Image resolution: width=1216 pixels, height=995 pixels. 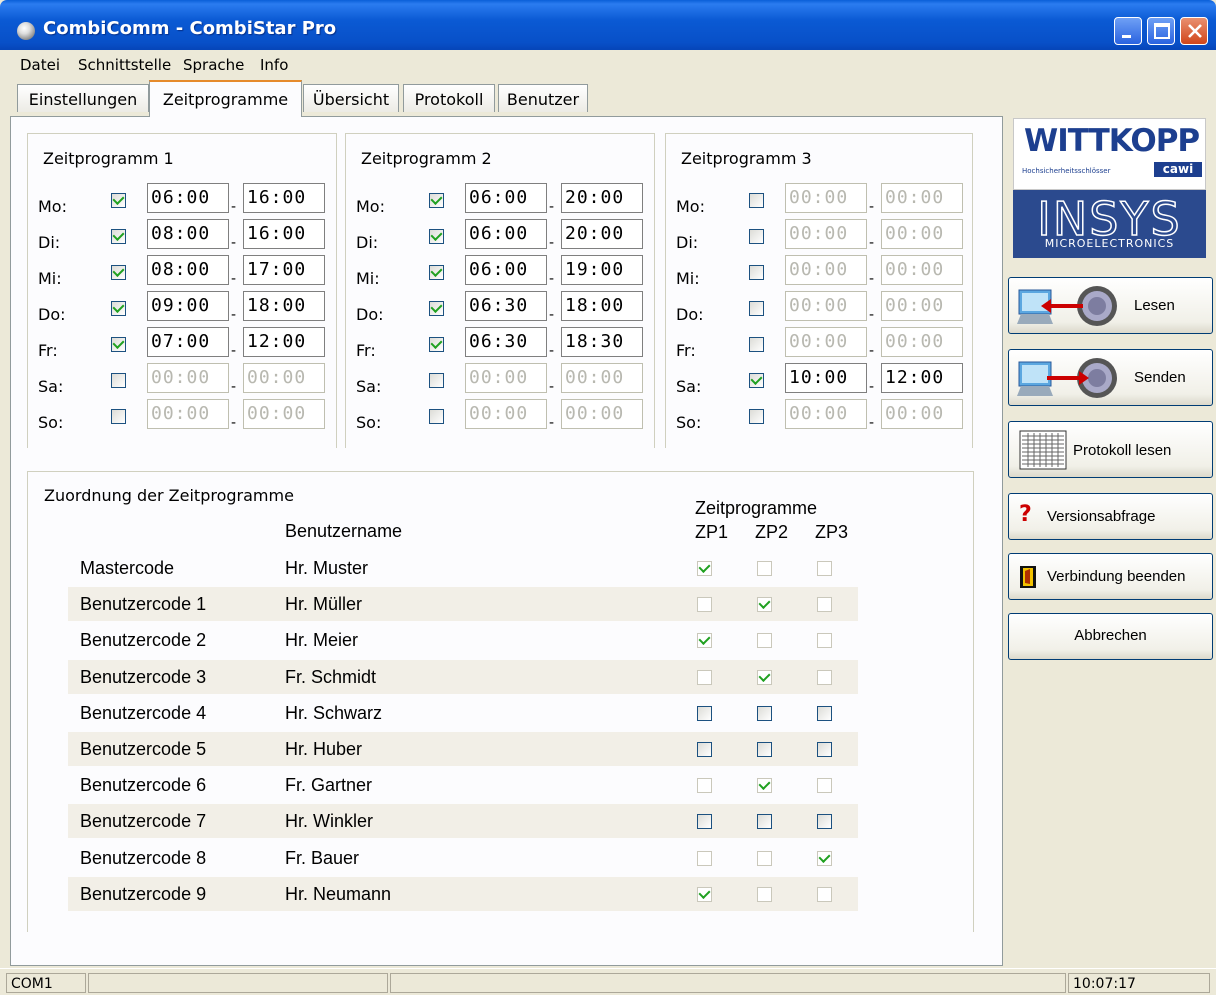 What do you see at coordinates (124, 65) in the screenshot?
I see `menu-schnittstelle: Schnittstelle` at bounding box center [124, 65].